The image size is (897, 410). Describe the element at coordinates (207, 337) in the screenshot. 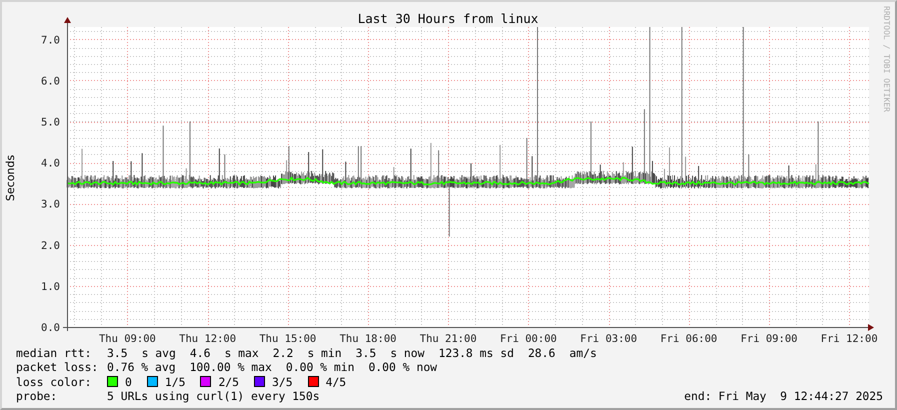

I see `x-tick-label: Thu 12:00` at that location.